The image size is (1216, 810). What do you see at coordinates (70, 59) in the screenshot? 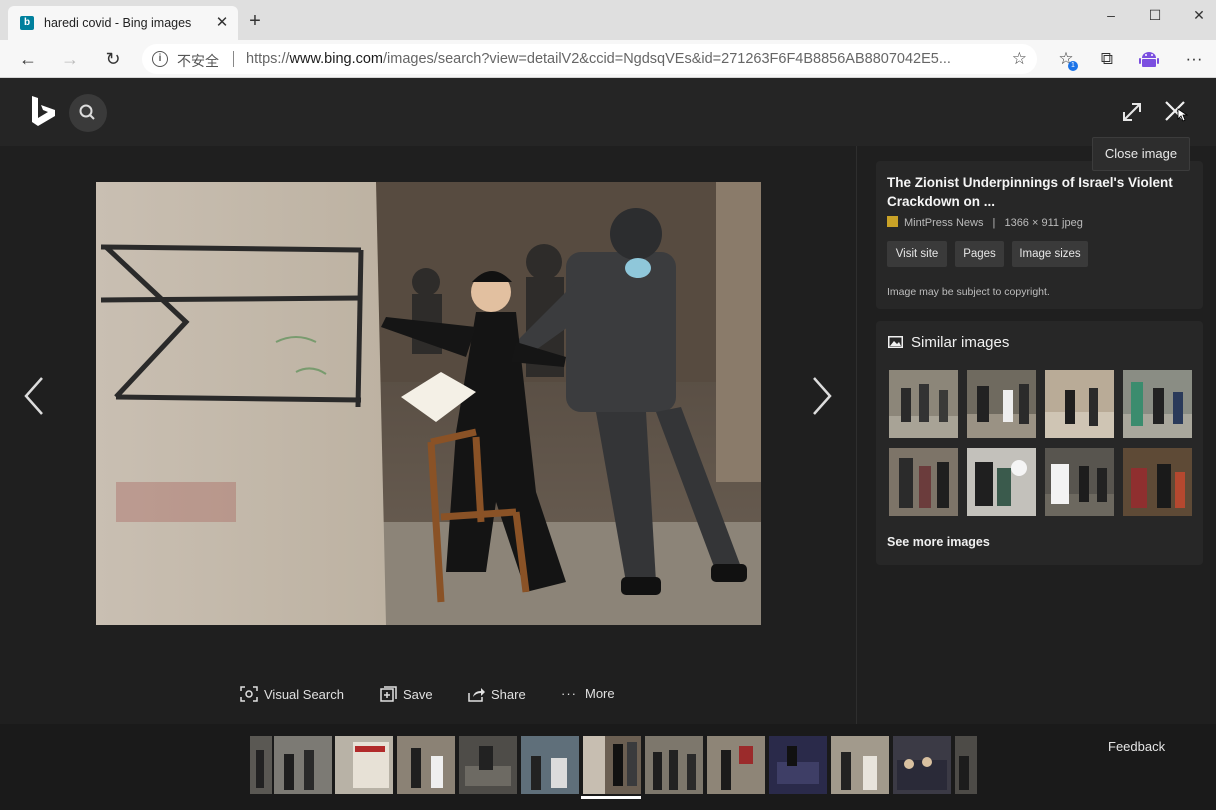
I see `forward-arrow-icon: →` at bounding box center [70, 59].